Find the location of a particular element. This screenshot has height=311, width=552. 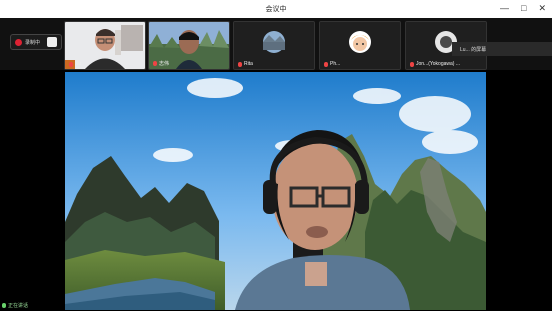

mic-icon is located at coordinates (4, 305).